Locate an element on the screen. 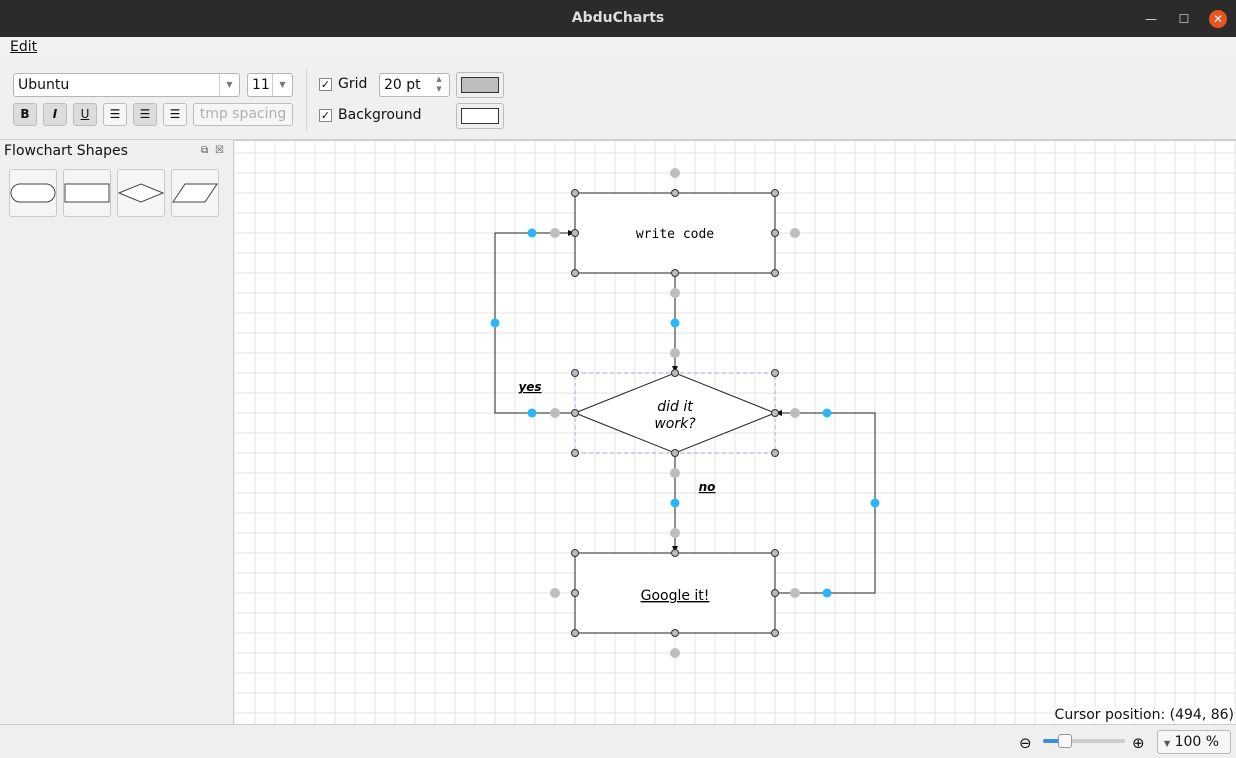 The height and width of the screenshot is (758, 1236). node-decision-text-1: did it is located at coordinates (675, 407).